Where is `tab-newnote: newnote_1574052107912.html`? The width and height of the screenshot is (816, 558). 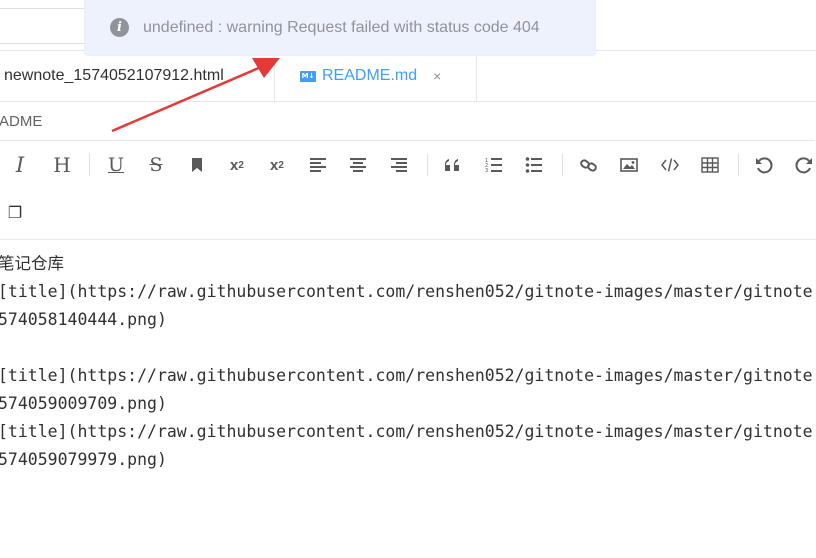
tab-newnote: newnote_1574052107912.html is located at coordinates (137, 76).